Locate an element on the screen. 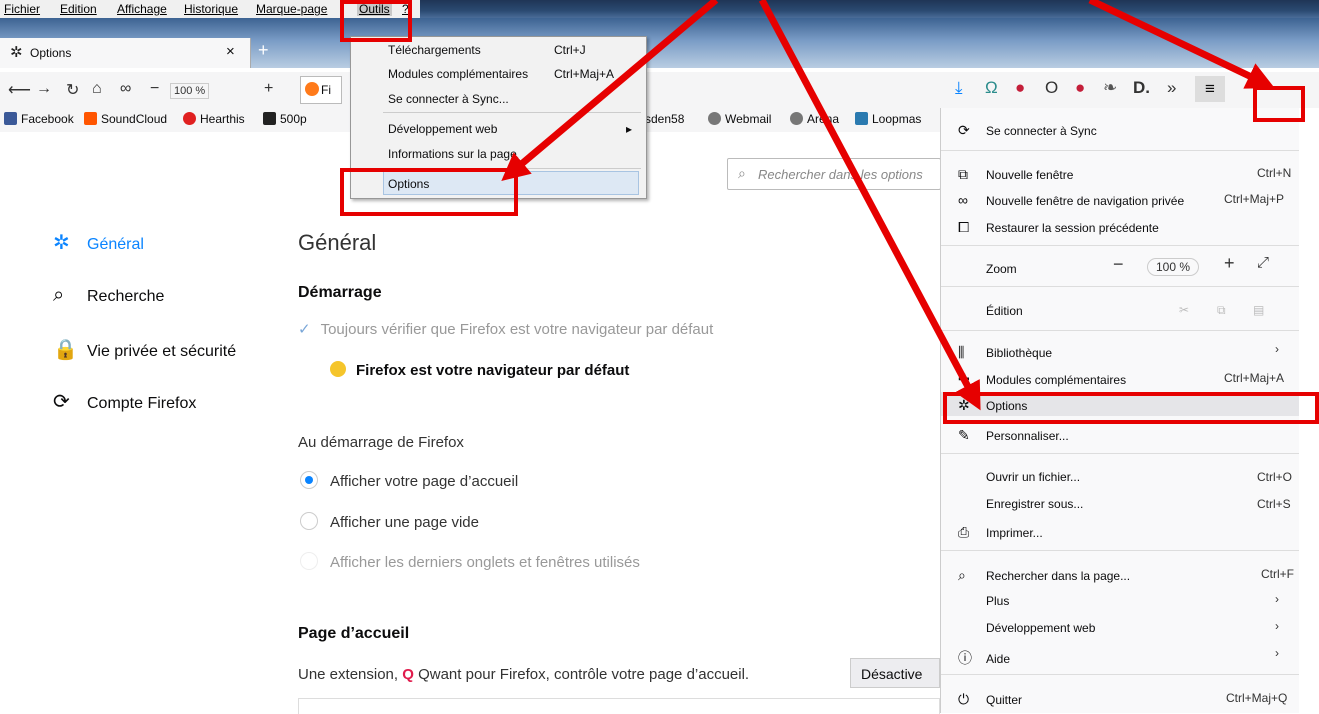  arrow-to-hamburger is located at coordinates (1181, 44).